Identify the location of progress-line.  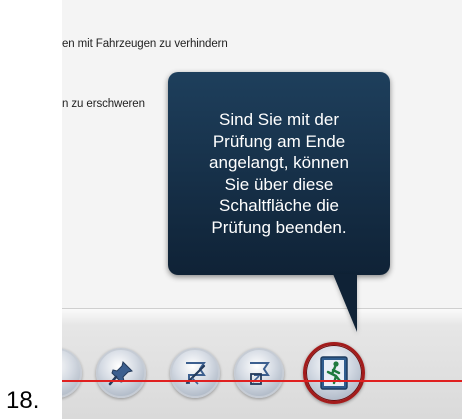
(262, 381).